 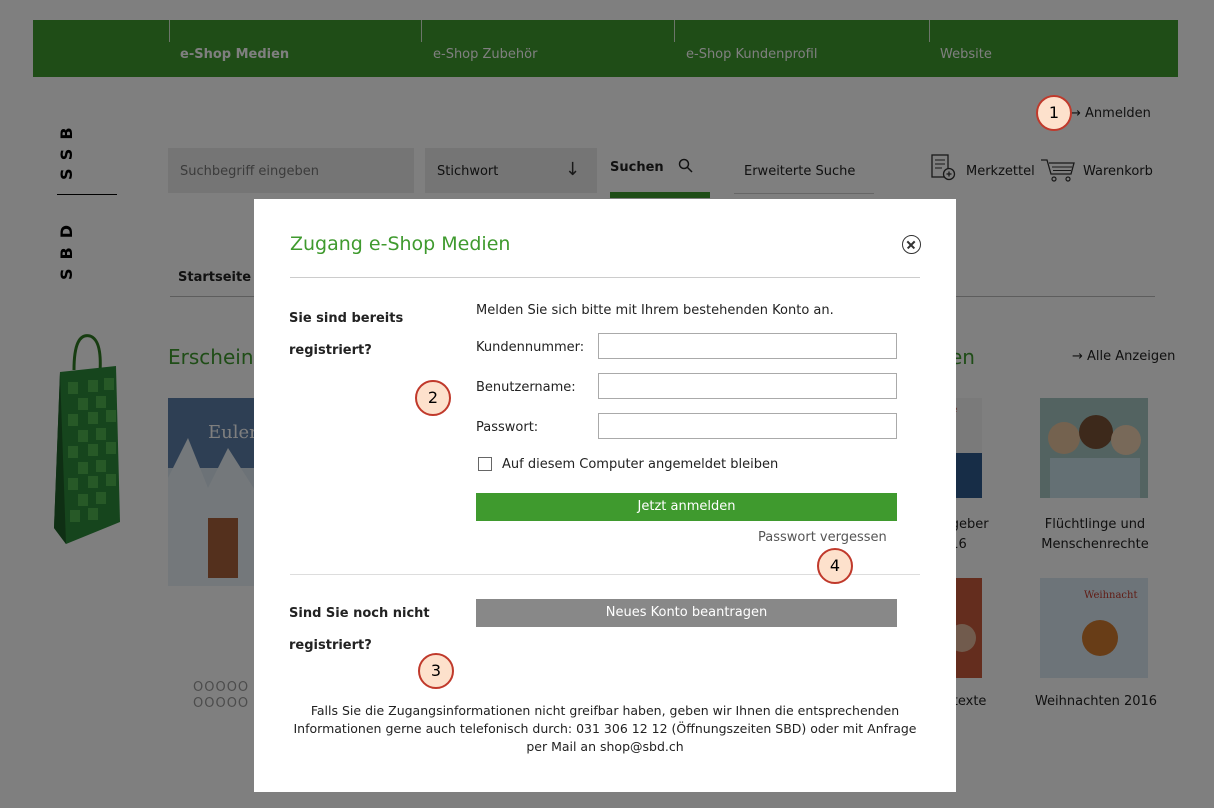 I want to click on modal-title: Zugang e-Shop Medien, so click(x=400, y=244).